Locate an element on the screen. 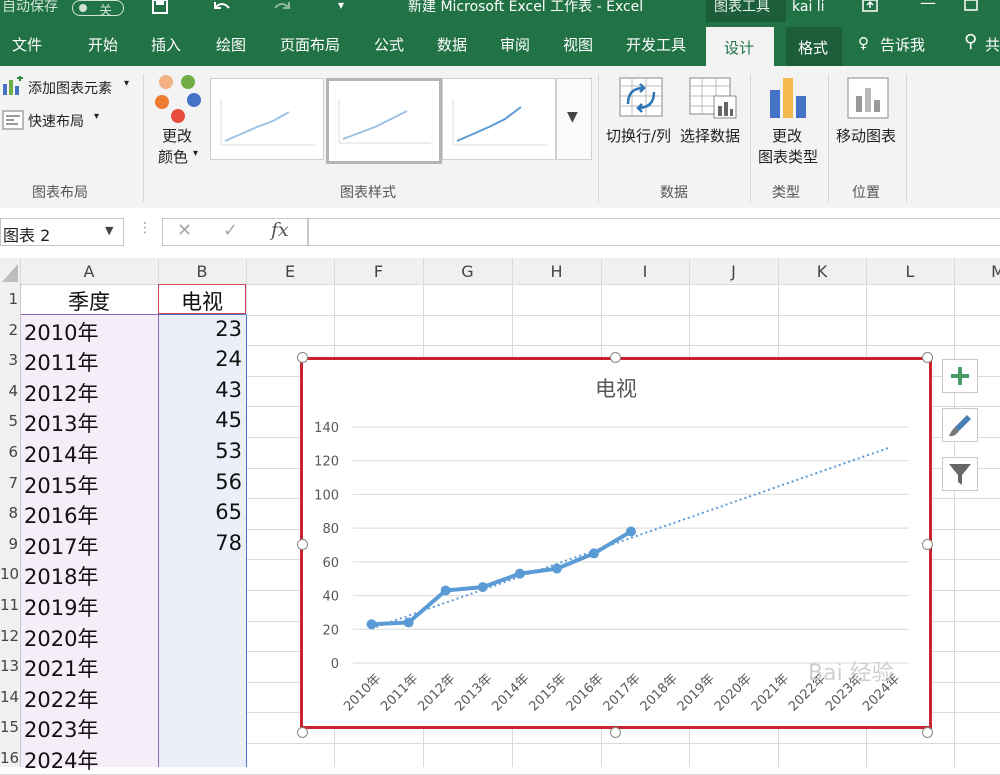  tell-me-box: 告诉我 is located at coordinates (902, 44).